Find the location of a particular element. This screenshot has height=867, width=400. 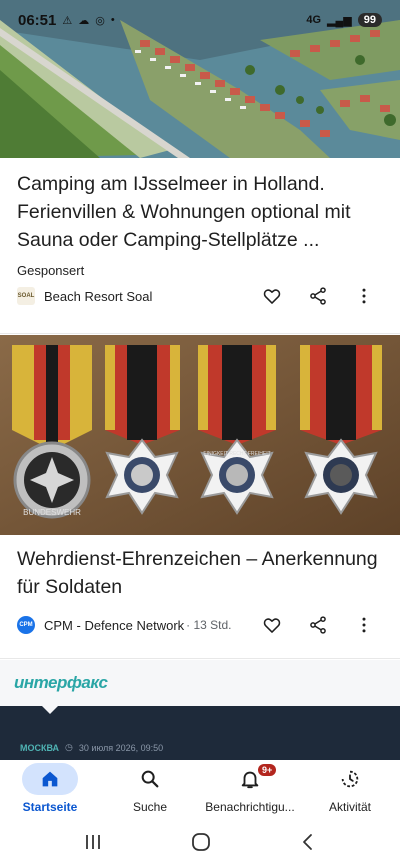

home-icon is located at coordinates (50, 779).